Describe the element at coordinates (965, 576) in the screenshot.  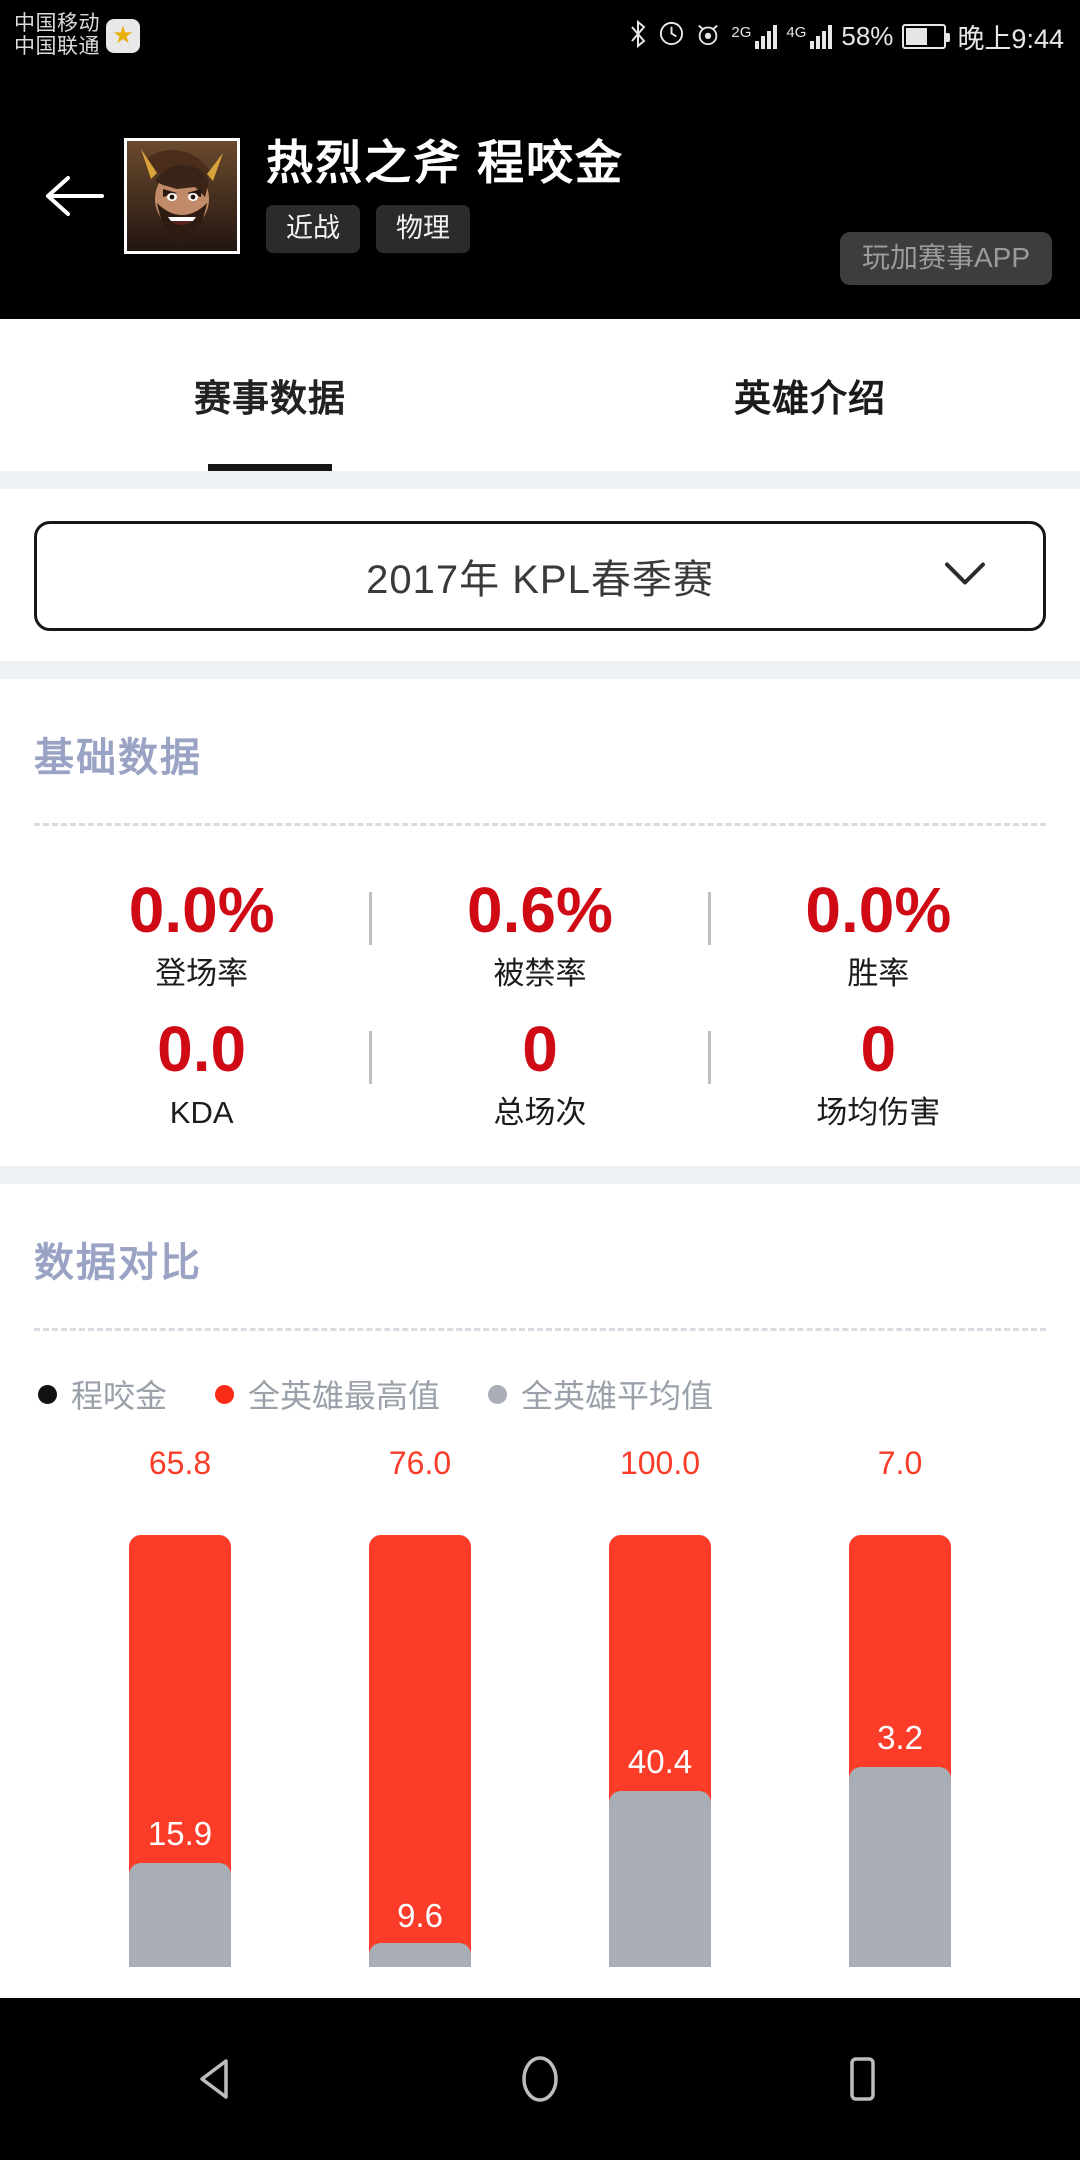
I see `chevron-down-icon` at that location.